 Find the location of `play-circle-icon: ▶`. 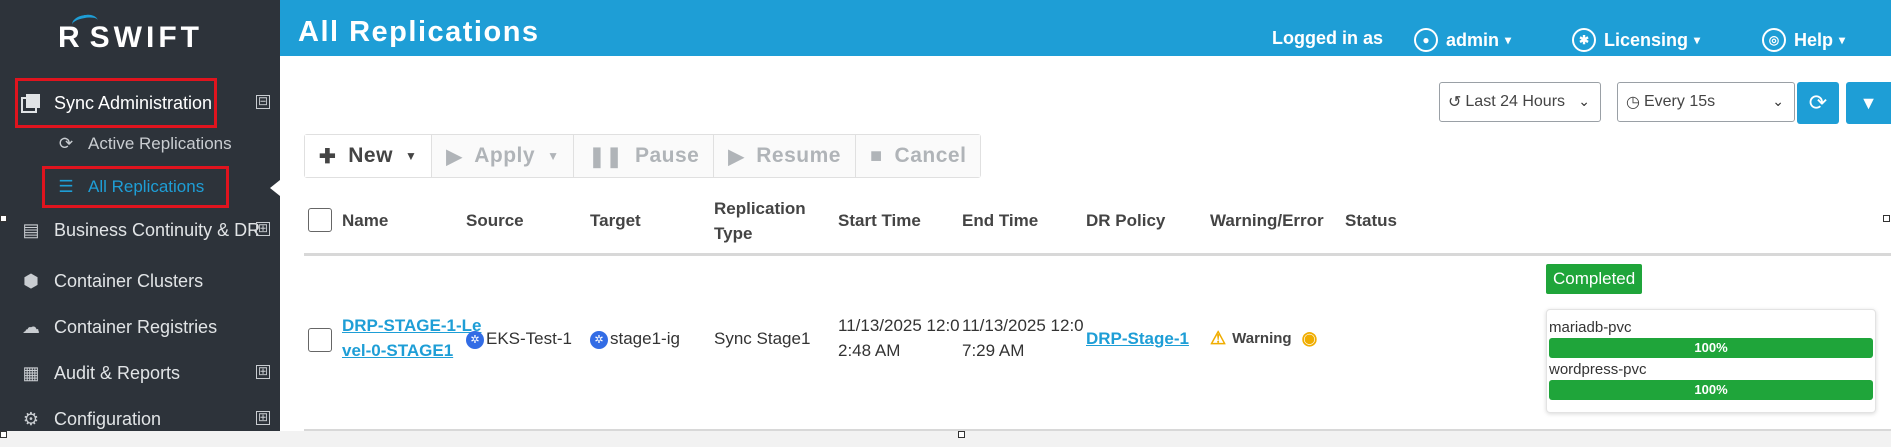

play-circle-icon: ▶ is located at coordinates (736, 156).